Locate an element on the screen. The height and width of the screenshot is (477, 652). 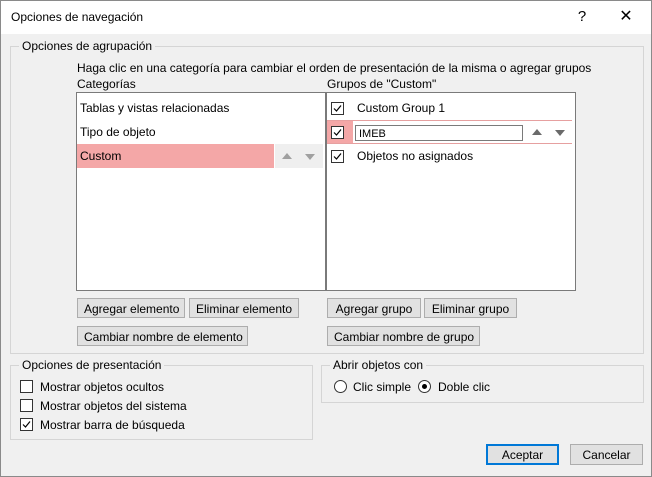
group-item-unassigned: Objetos no asignados is located at coordinates (451, 156).